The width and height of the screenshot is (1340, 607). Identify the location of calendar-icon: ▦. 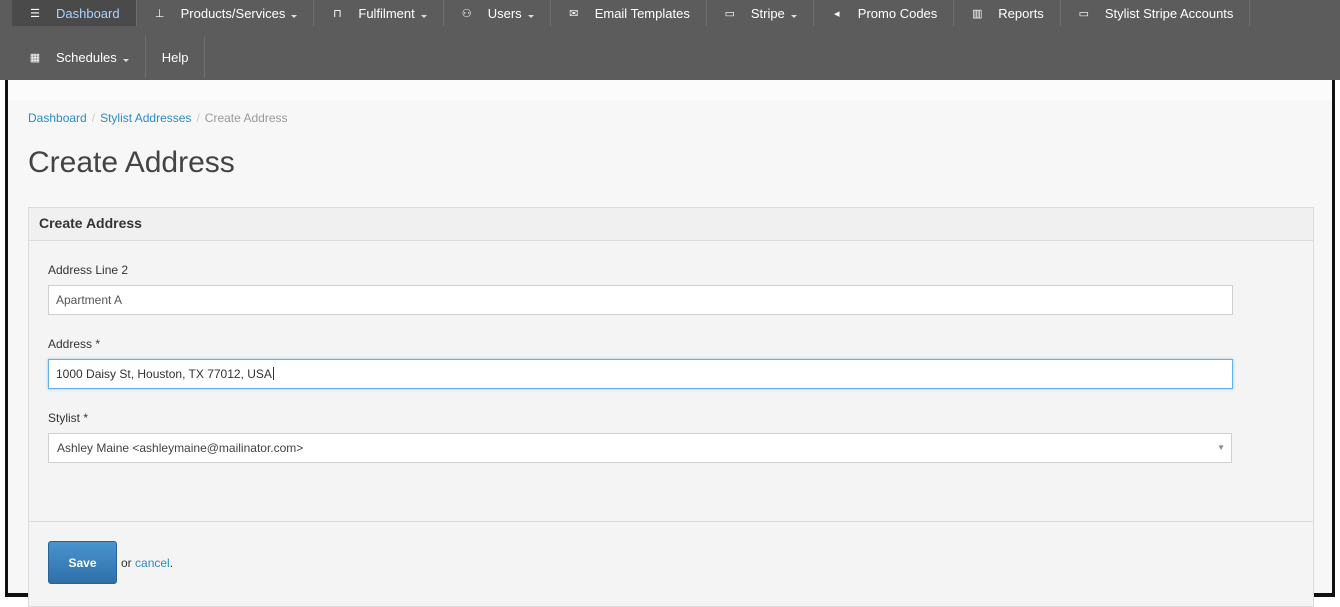
(35, 57).